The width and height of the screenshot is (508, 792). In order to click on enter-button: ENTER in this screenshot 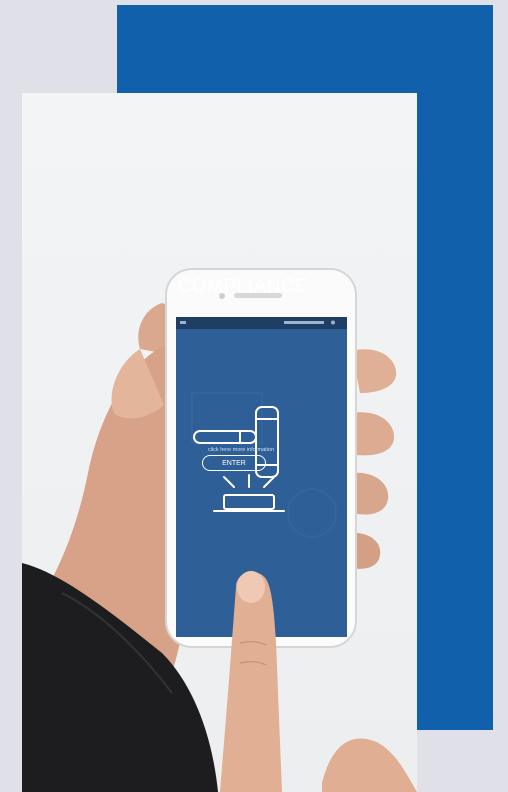, I will do `click(234, 463)`.